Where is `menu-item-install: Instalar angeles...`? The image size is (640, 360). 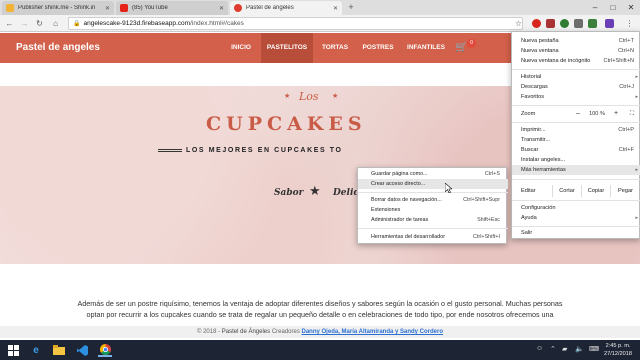 menu-item-install: Instalar angeles... is located at coordinates (576, 160).